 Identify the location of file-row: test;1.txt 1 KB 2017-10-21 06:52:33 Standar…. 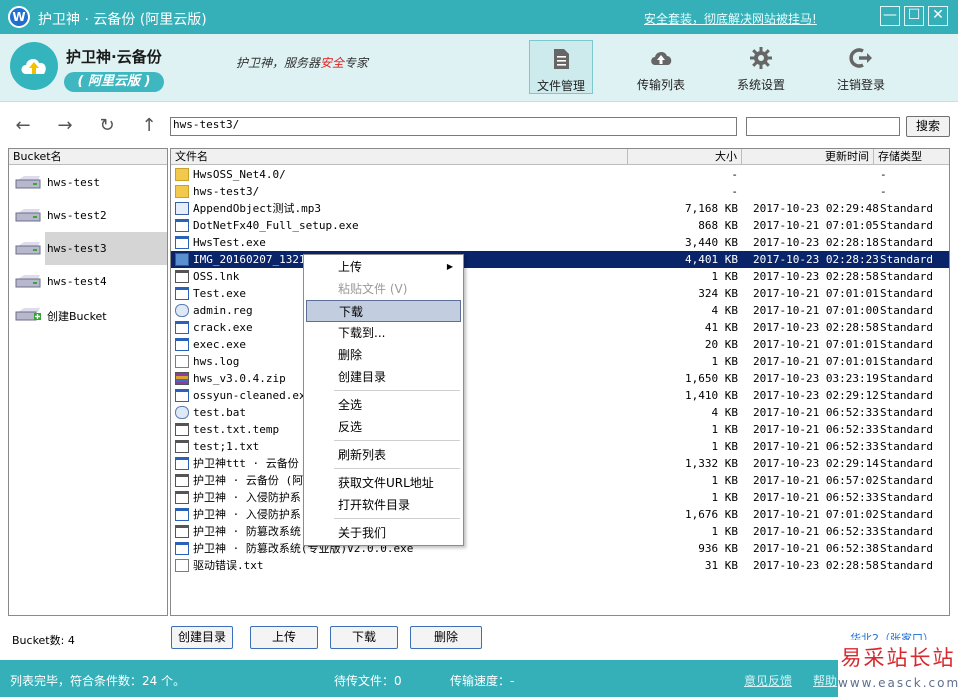
(560, 446).